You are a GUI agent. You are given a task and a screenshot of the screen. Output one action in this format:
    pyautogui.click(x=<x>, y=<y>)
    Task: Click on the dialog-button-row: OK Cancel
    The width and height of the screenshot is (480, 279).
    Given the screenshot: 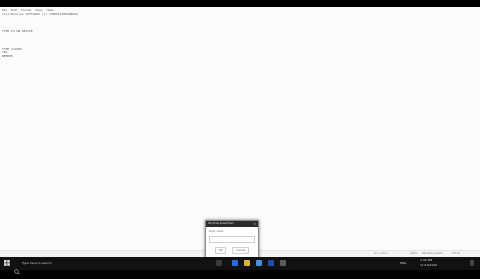 What is the action you would take?
    pyautogui.click(x=232, y=250)
    